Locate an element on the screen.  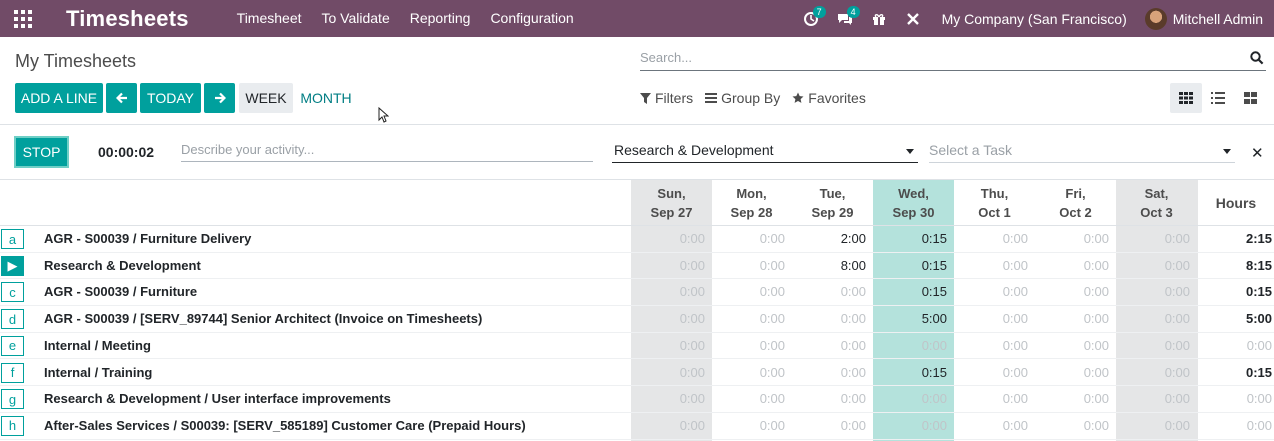
row-shortcut-key: h is located at coordinates (12, 425).